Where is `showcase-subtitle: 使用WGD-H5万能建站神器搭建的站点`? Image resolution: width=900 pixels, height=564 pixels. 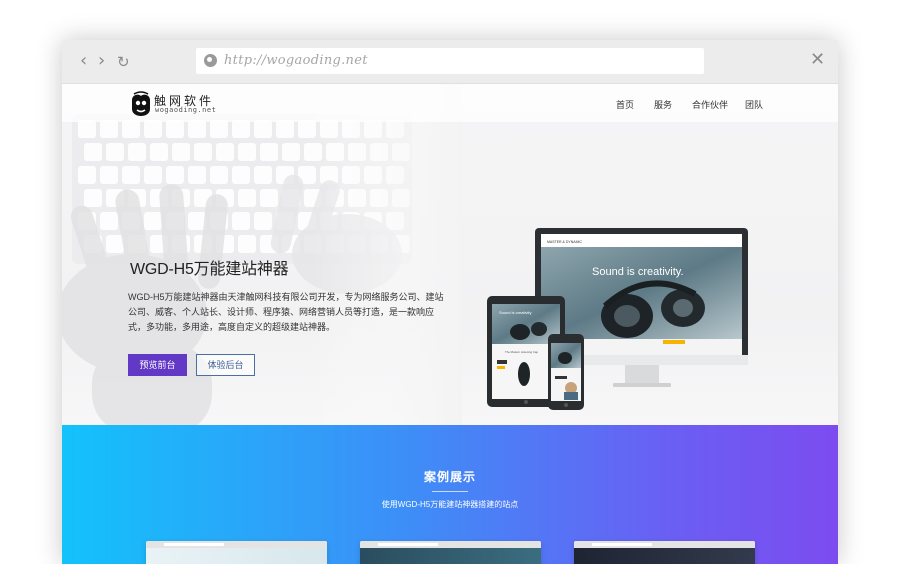 showcase-subtitle: 使用WGD-H5万能建站神器搭建的站点 is located at coordinates (450, 504).